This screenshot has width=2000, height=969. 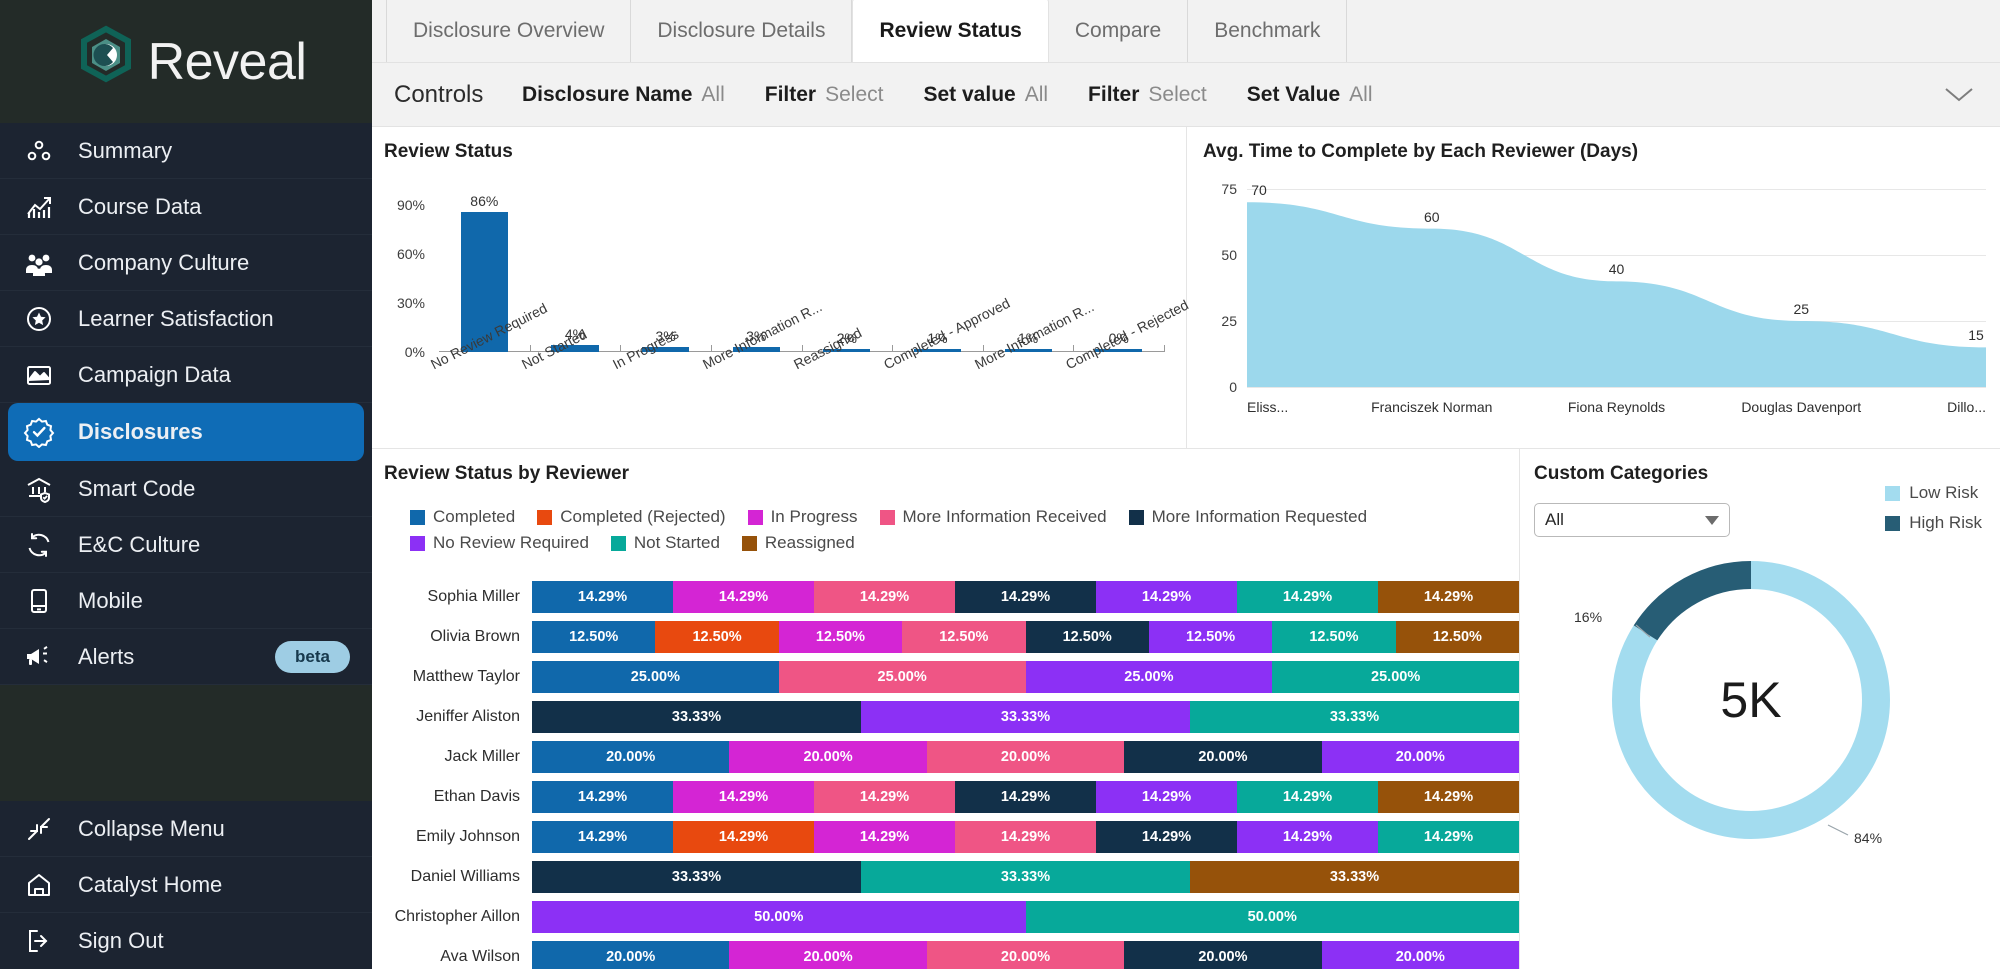 I want to click on sidebar-item-smart-code: Smart Code, so click(x=186, y=489).